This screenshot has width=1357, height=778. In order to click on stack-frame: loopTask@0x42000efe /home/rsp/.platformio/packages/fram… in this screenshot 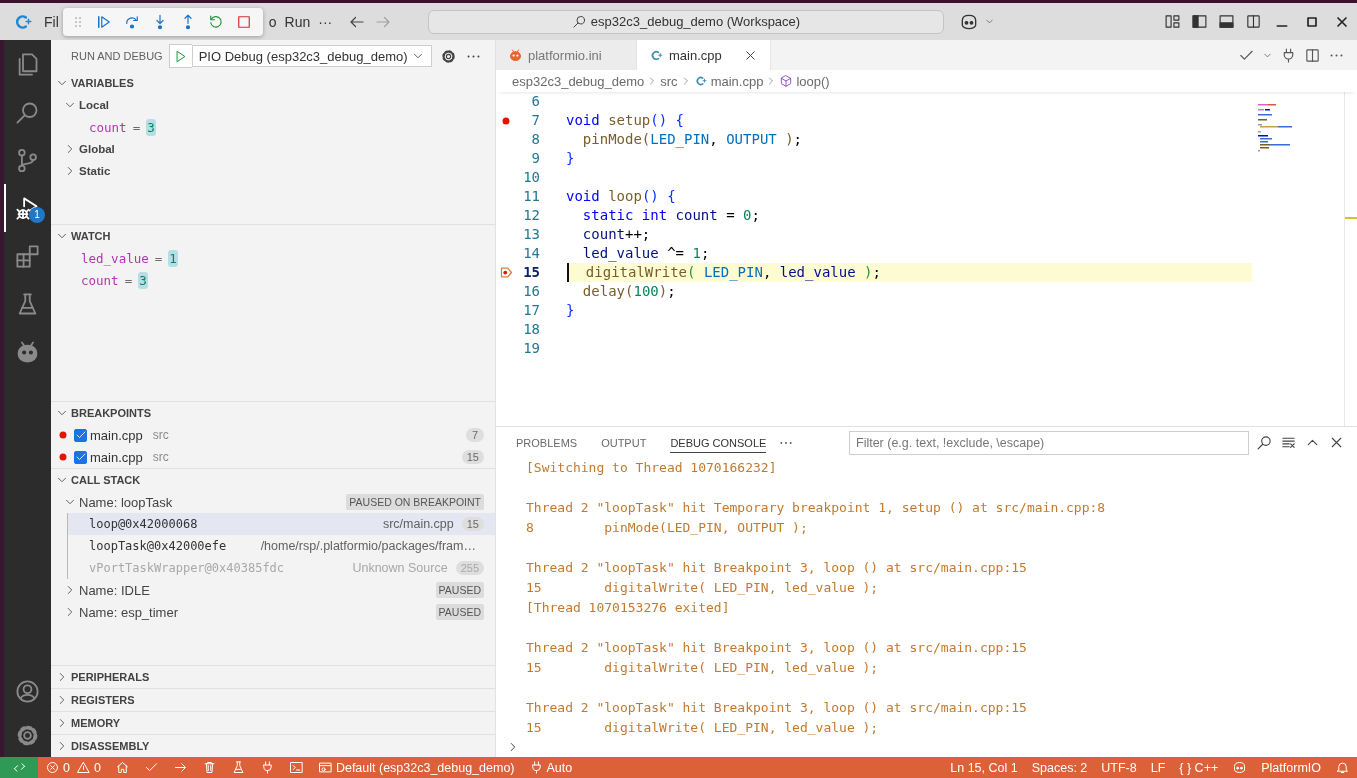, I will do `click(281, 546)`.